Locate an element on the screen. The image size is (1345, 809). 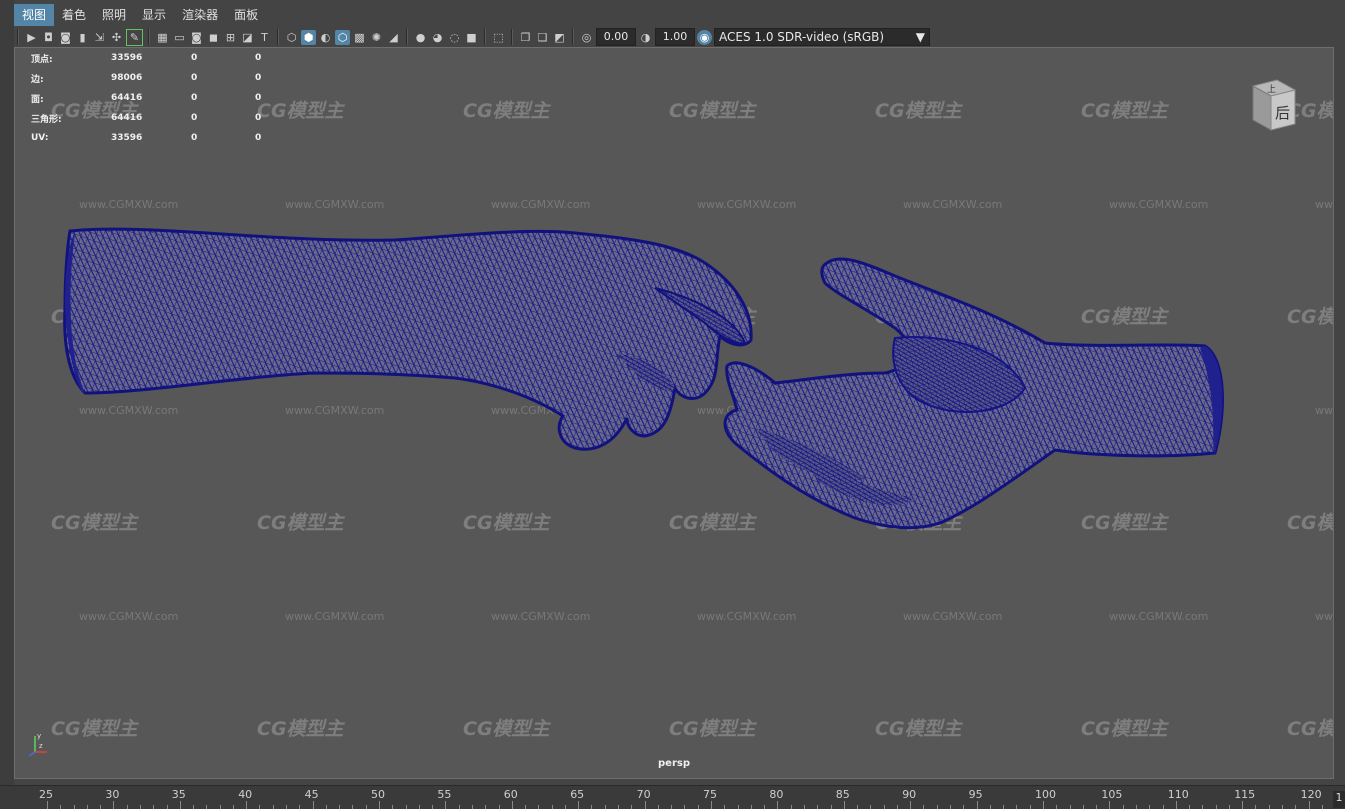
left-hand-mesh is located at coordinates (408, 339).